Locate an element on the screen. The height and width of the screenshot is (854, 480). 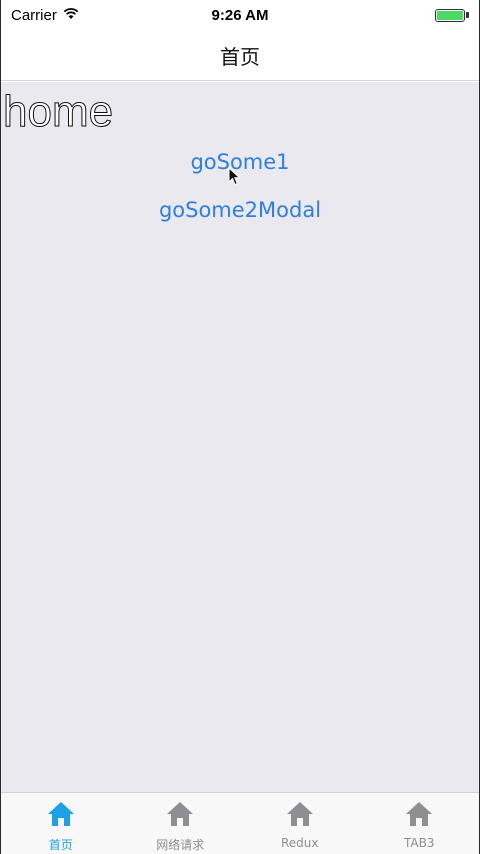
wifi-icon is located at coordinates (71, 15).